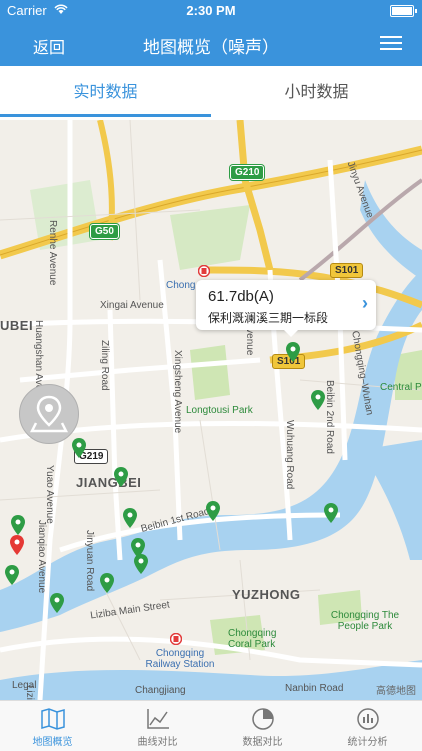 The width and height of the screenshot is (422, 751). Describe the element at coordinates (255, 195) in the screenshot. I see `expressway-g210` at that location.